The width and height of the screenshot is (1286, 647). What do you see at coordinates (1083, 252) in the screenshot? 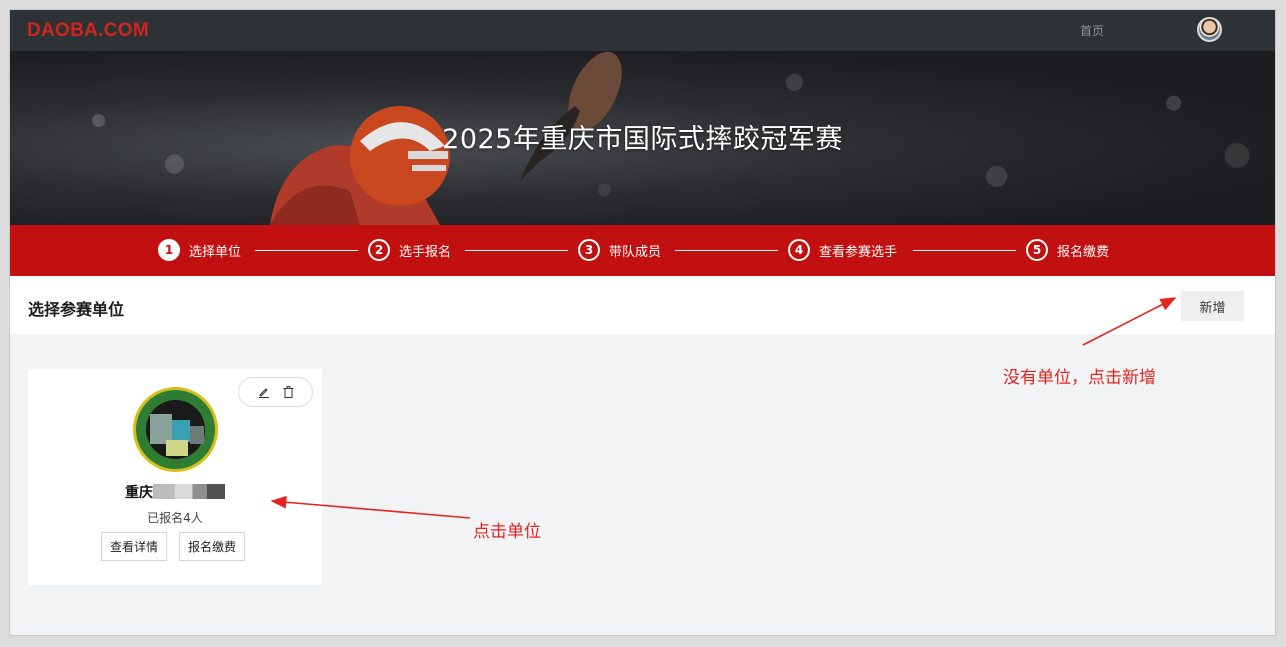
I see `step-label: 报名缴费` at bounding box center [1083, 252].